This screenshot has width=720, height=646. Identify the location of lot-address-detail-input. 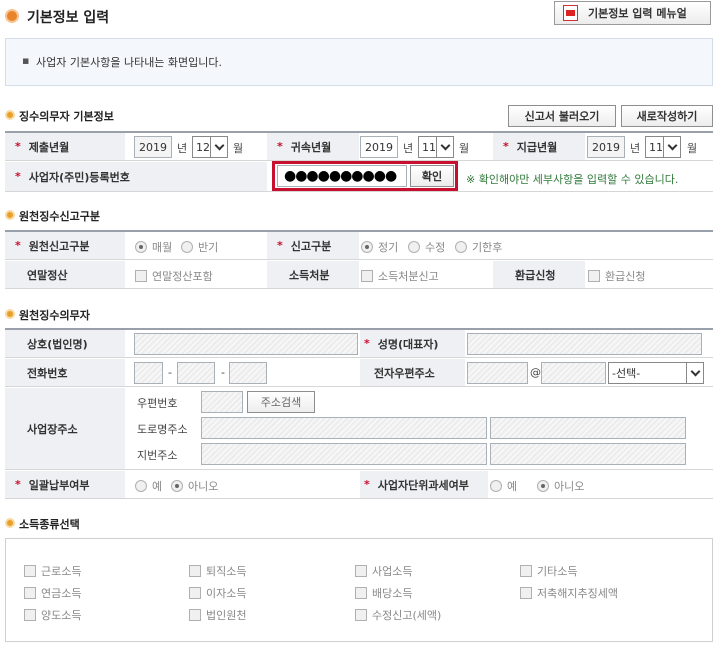
(588, 454).